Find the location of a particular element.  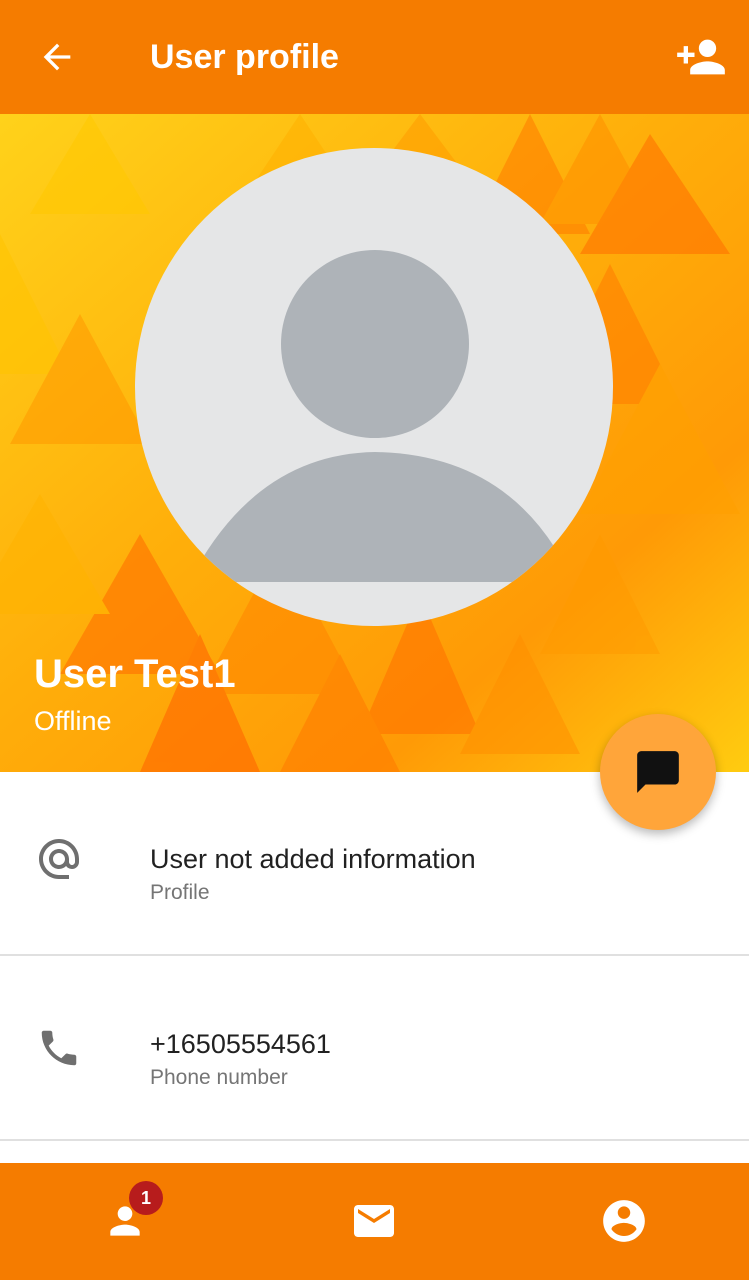

user-name: User Test1 is located at coordinates (135, 674).